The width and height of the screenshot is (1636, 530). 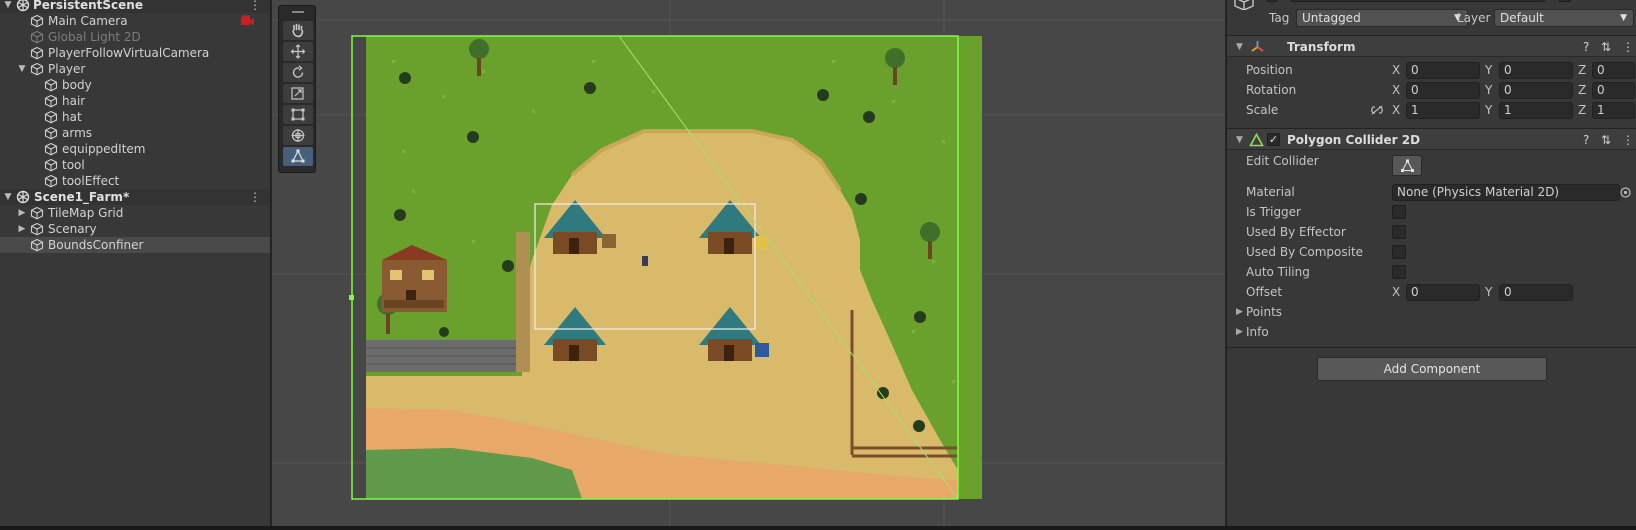 I want to click on transform-tool-button, so click(x=298, y=135).